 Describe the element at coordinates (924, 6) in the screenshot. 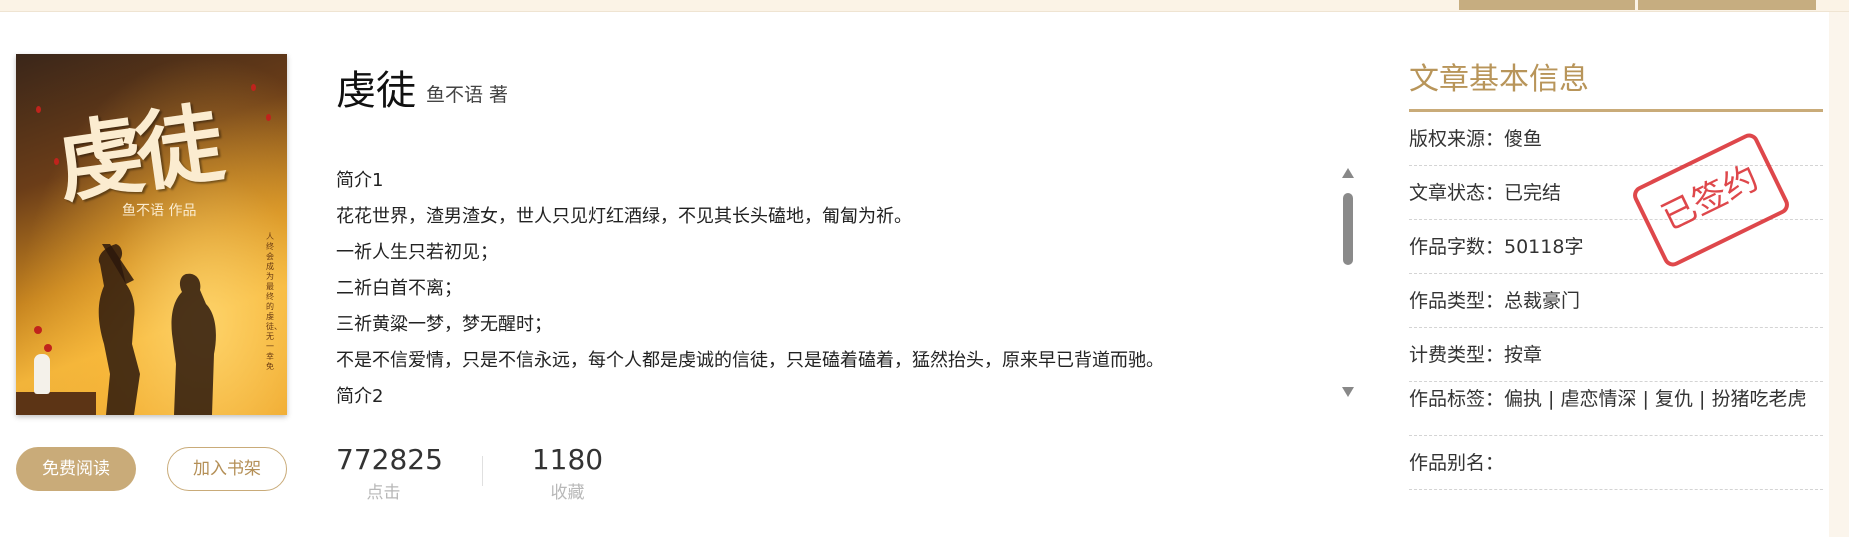

I see `top-nav-bar` at that location.